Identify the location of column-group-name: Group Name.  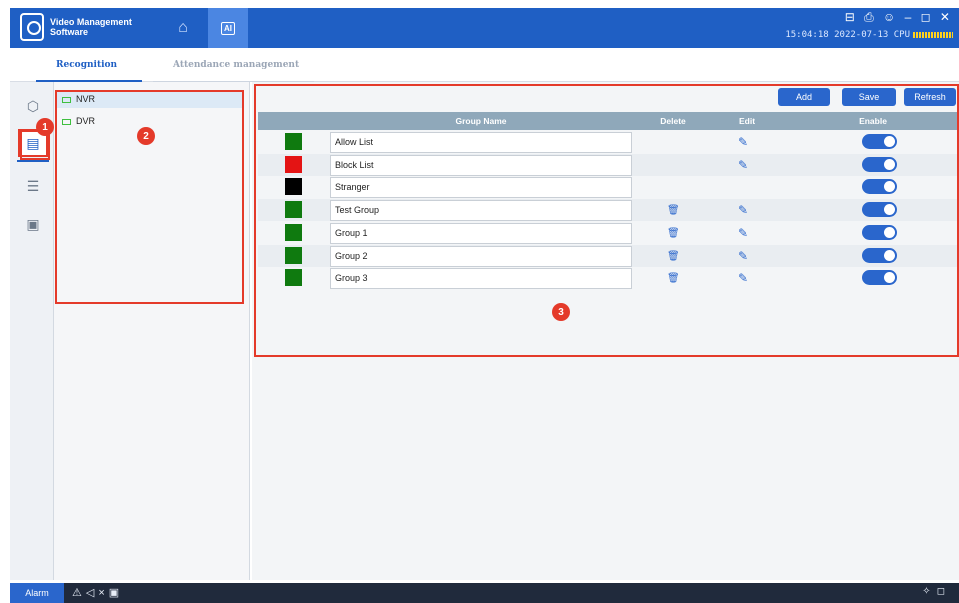
(481, 121).